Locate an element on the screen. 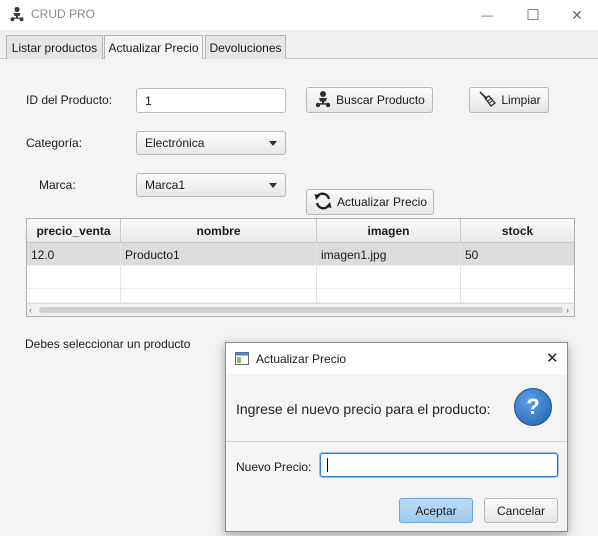 The image size is (598, 536). minimize-button: — is located at coordinates (487, 15).